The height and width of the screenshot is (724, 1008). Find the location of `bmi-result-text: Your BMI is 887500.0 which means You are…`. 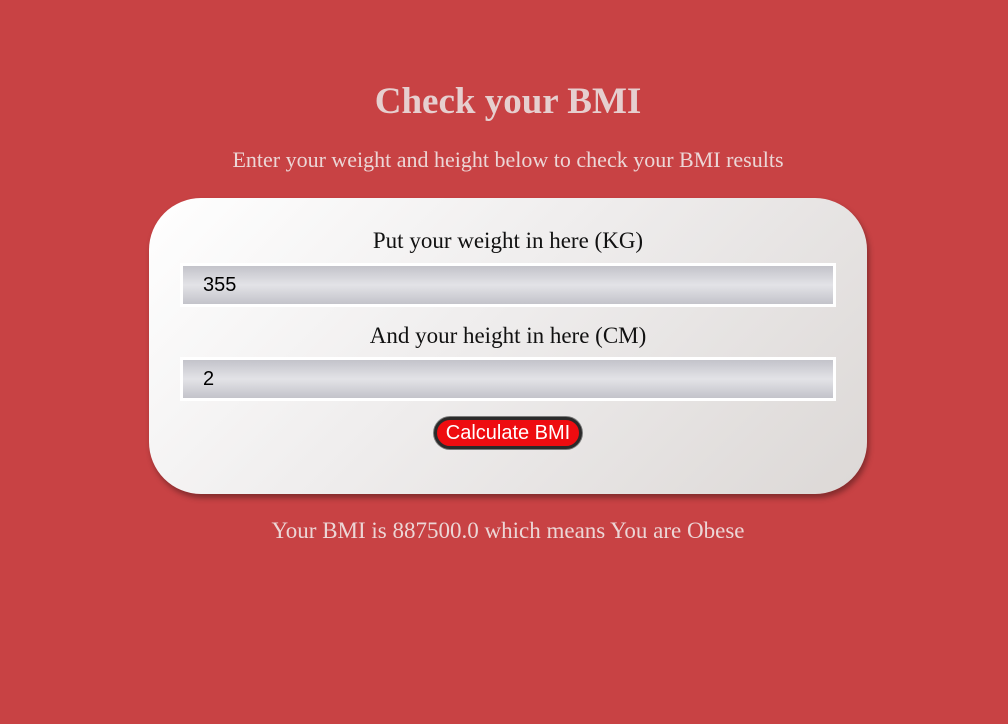

bmi-result-text: Your BMI is 887500.0 which means You are… is located at coordinates (508, 530).